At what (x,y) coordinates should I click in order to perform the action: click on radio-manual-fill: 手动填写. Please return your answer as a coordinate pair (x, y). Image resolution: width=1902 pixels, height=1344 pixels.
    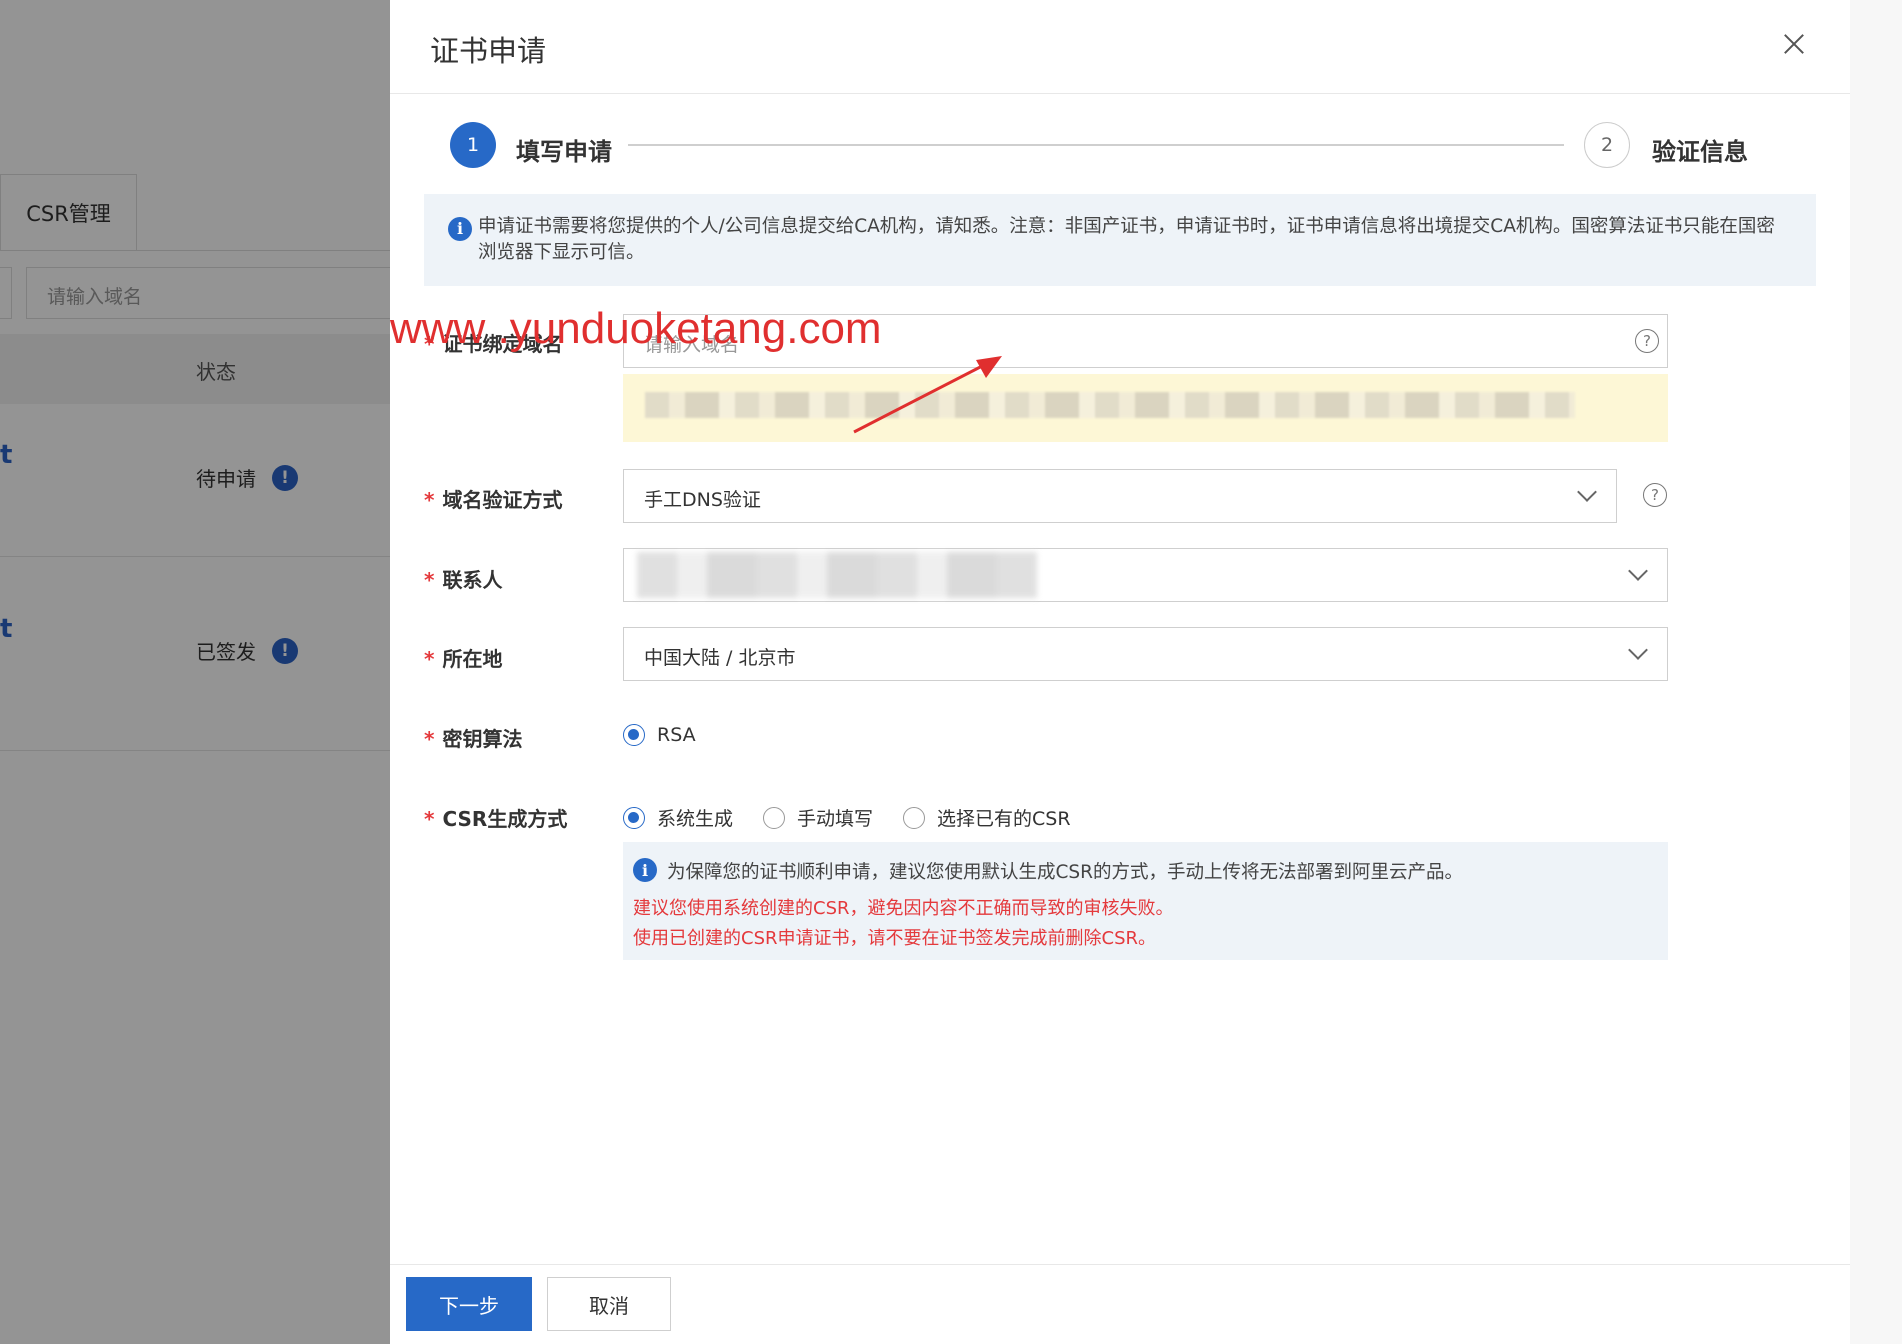
    Looking at the image, I should click on (818, 817).